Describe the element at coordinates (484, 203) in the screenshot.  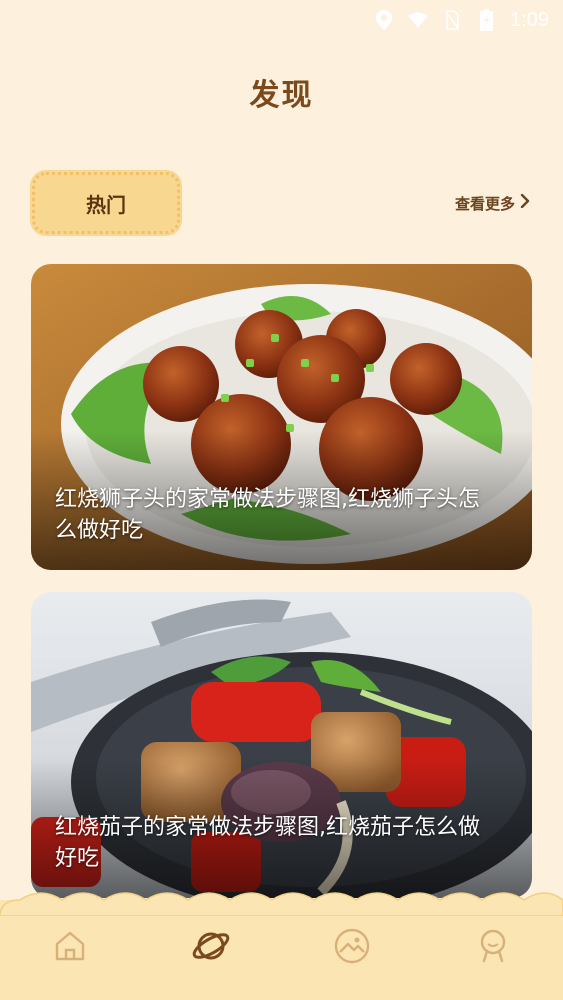
I see `see-more-label: 查看更多` at that location.